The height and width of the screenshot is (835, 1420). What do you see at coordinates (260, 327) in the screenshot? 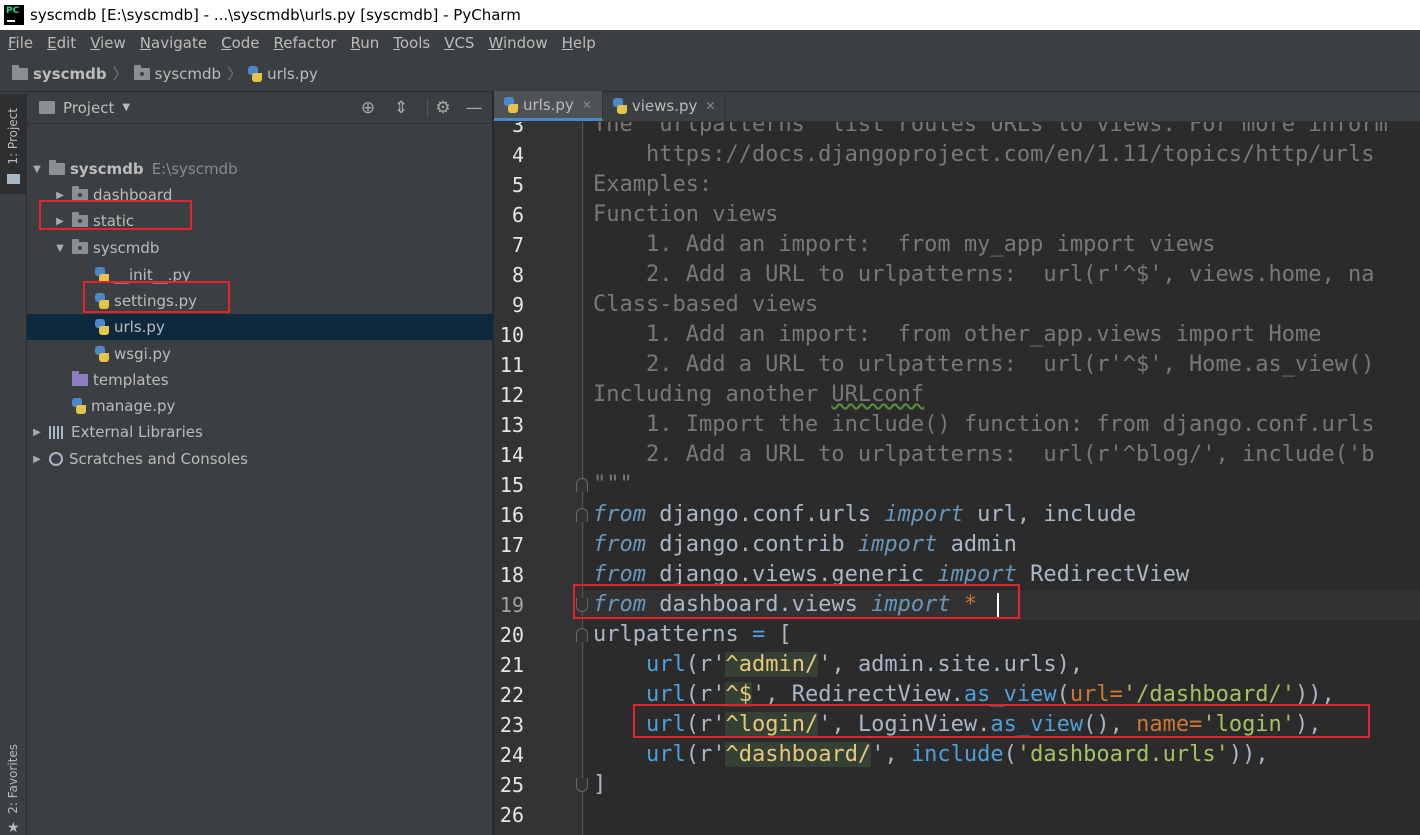
I see `tree-row-urls-py: urls.py` at bounding box center [260, 327].